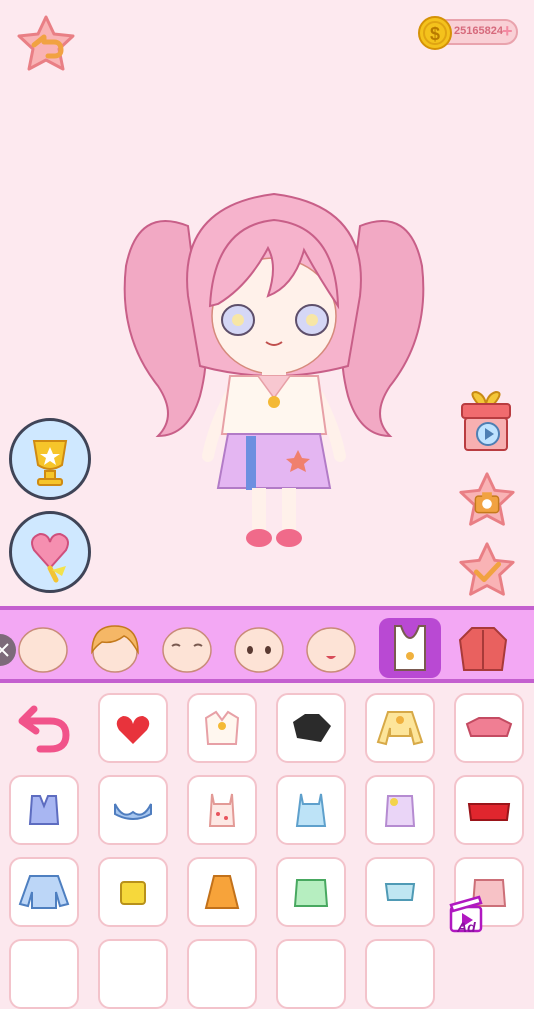 This screenshot has width=534, height=1009. What do you see at coordinates (400, 728) in the screenshot?
I see `item-yellow-sweater` at bounding box center [400, 728].